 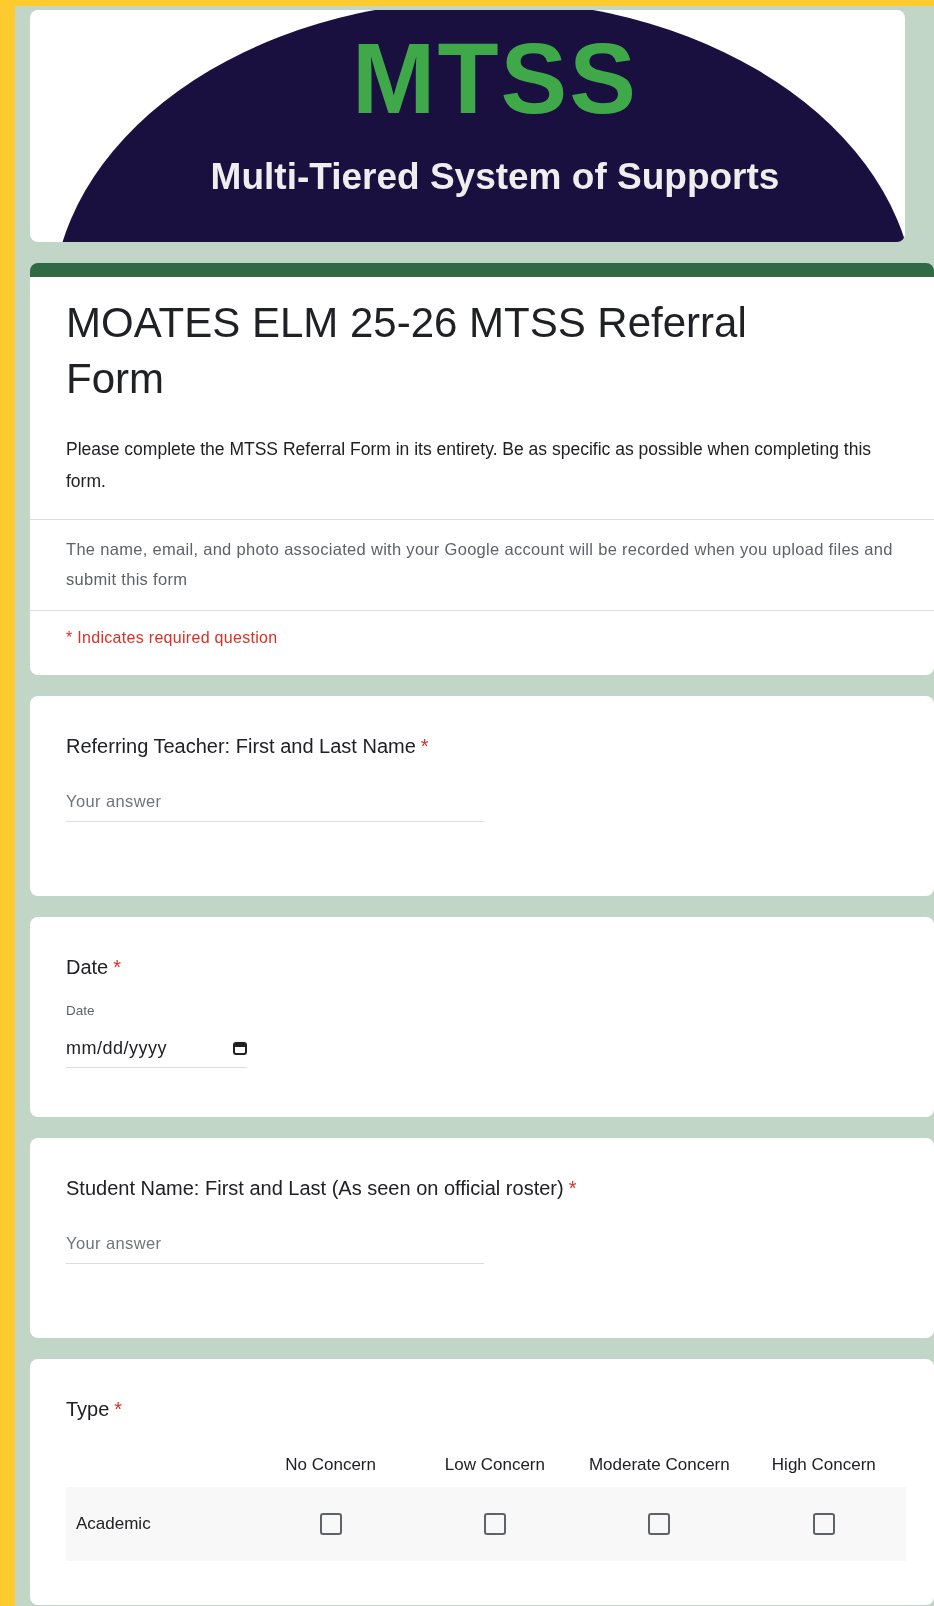 I want to click on question-label: Student Name: First and Last (As seen on official roster), so click(x=315, y=1188).